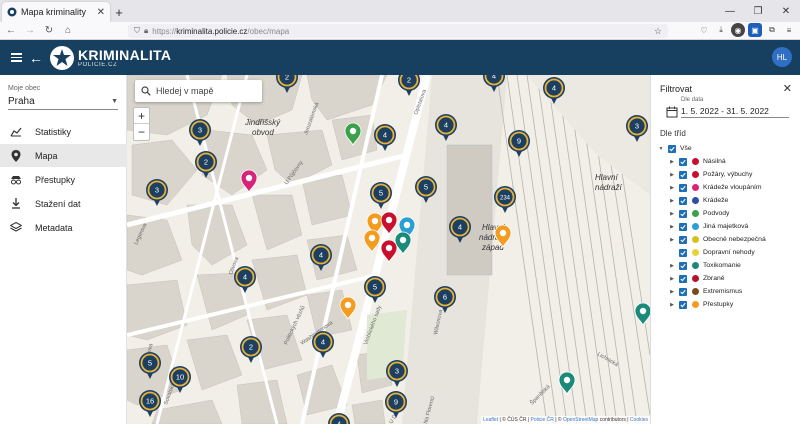 The image size is (800, 424). Describe the element at coordinates (11, 31) in the screenshot. I see `back-arrow-icon: ←` at that location.